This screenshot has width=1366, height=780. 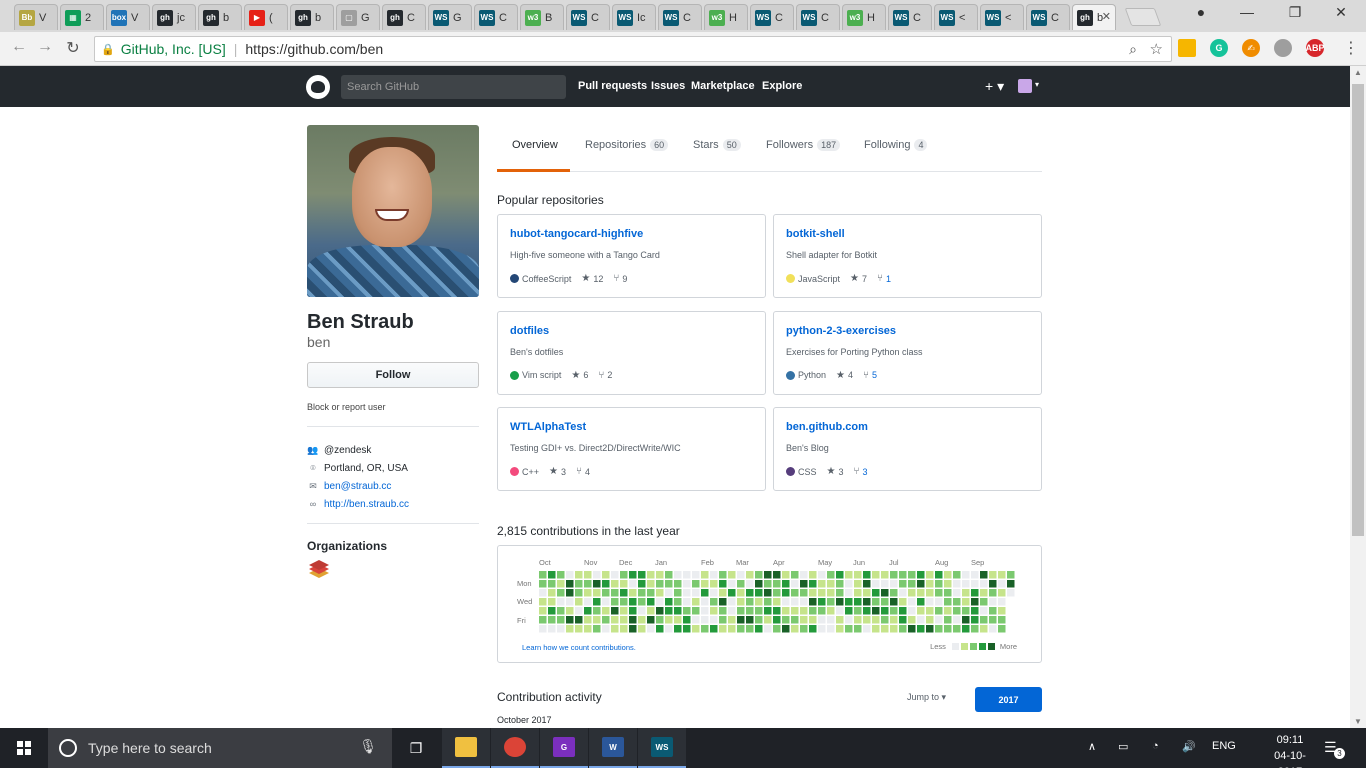 What do you see at coordinates (368, 746) in the screenshot?
I see `microphone-icon: 🎙` at bounding box center [368, 746].